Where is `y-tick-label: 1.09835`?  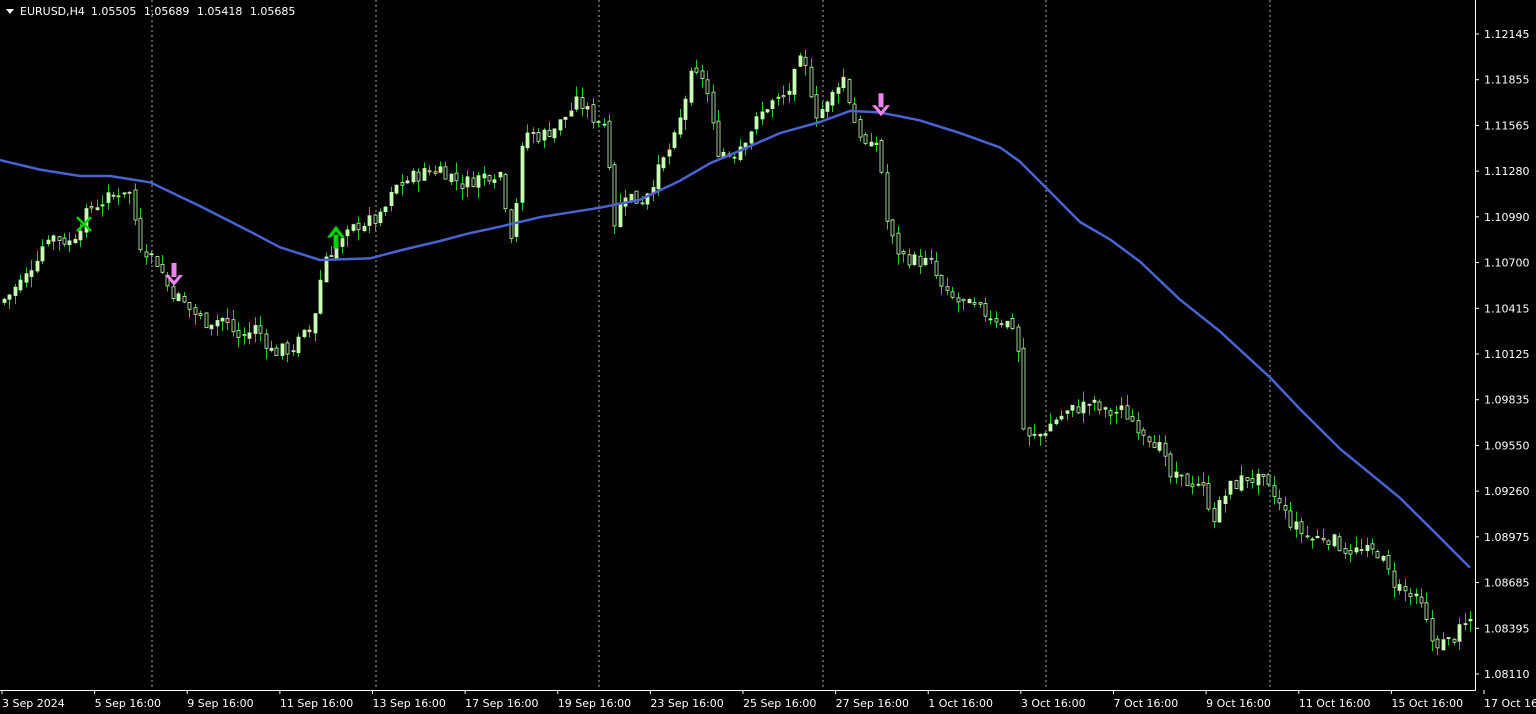
y-tick-label: 1.09835 is located at coordinates (1507, 400).